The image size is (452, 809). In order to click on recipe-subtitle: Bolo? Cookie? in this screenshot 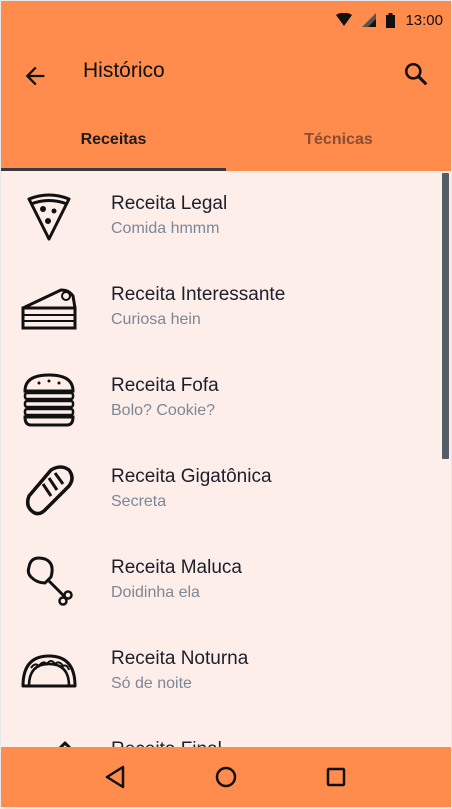, I will do `click(163, 410)`.